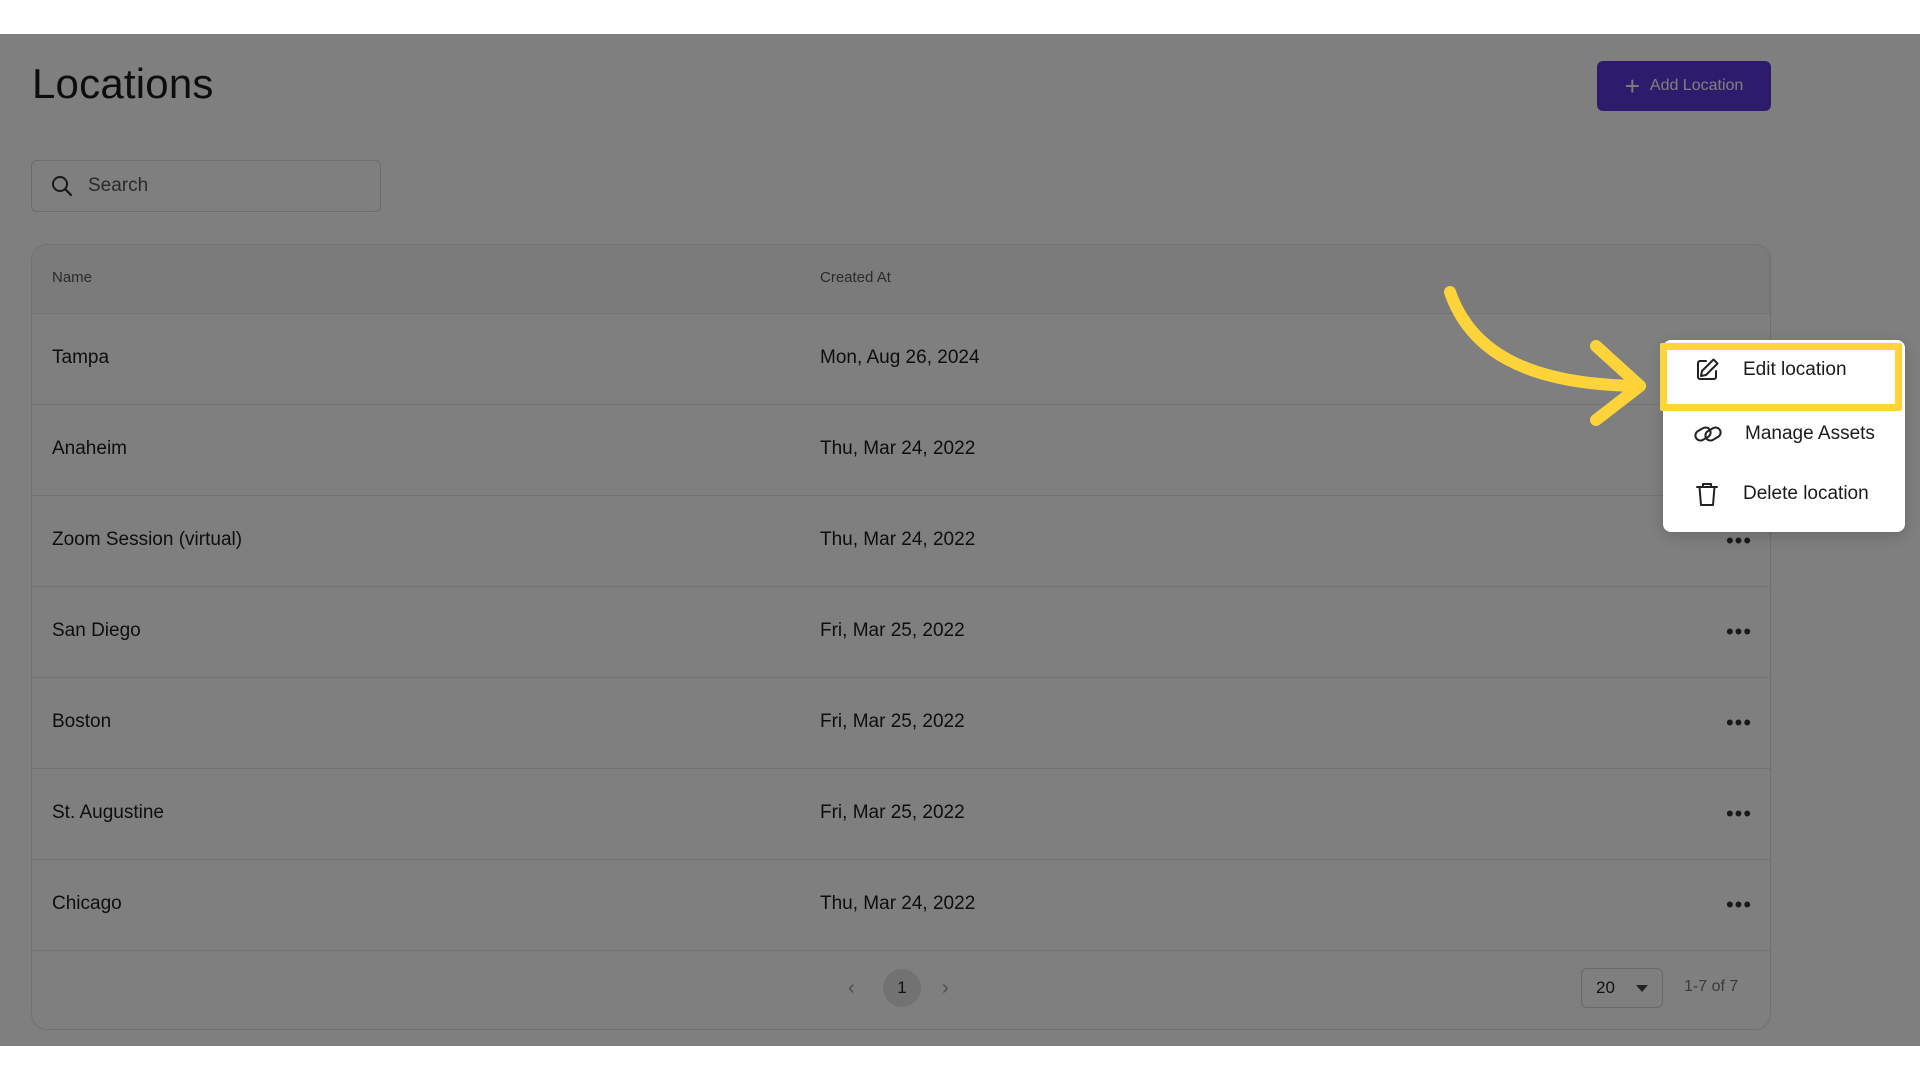  What do you see at coordinates (89, 448) in the screenshot?
I see `location-name: Anaheim` at bounding box center [89, 448].